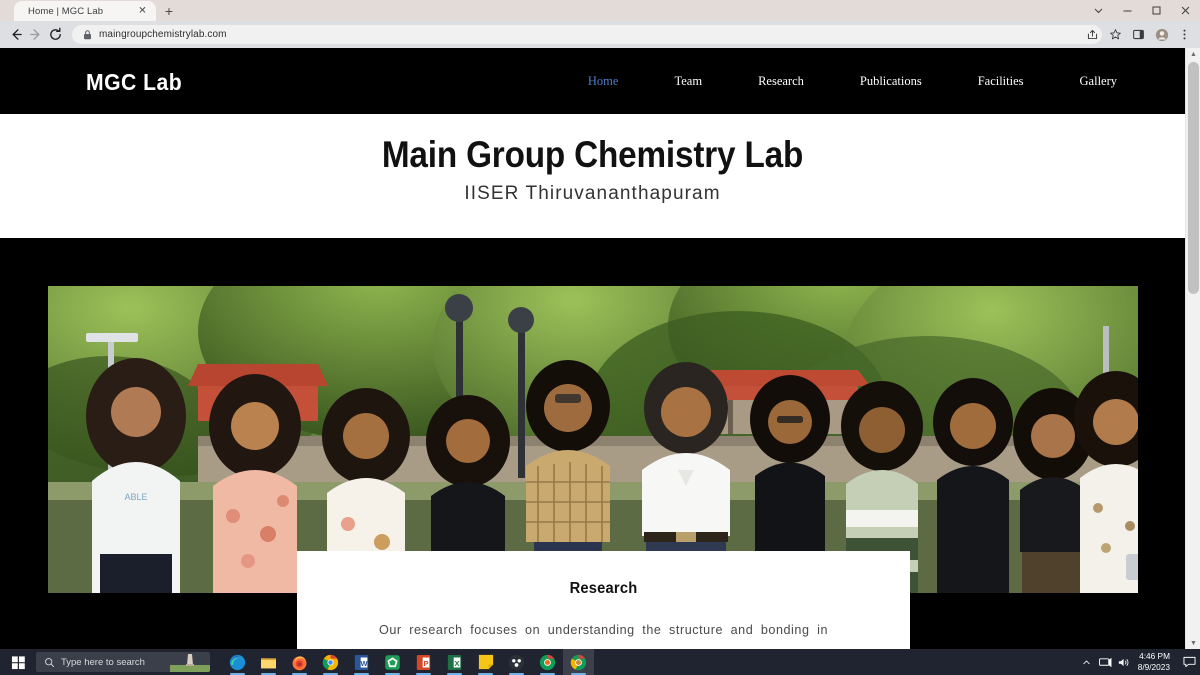 The height and width of the screenshot is (675, 1200). Describe the element at coordinates (688, 81) in the screenshot. I see `nav-item-team: Team` at that location.